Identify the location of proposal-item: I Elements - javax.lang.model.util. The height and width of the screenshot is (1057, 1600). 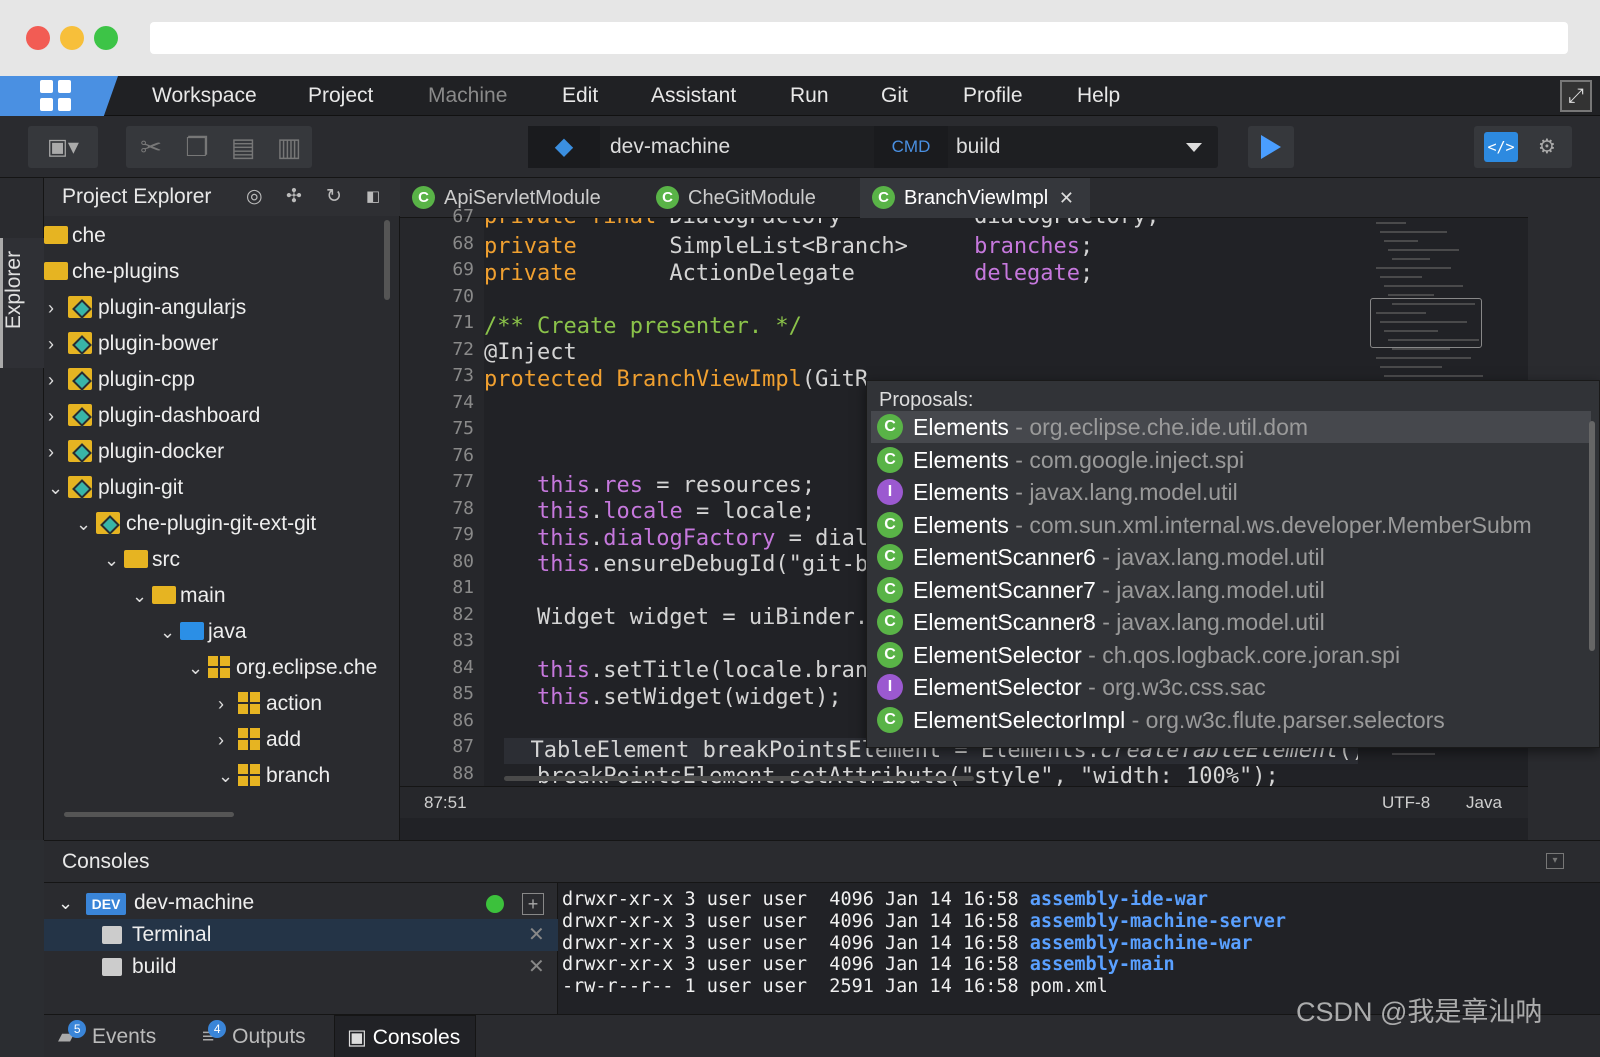
(1231, 492).